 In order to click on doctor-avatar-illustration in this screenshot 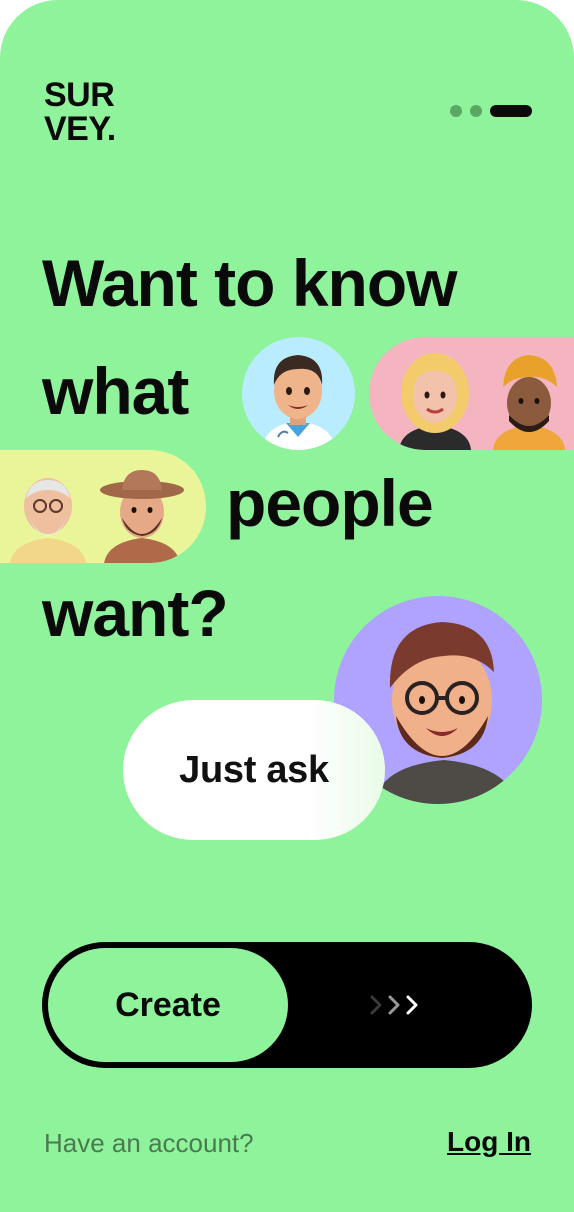, I will do `click(299, 402)`.